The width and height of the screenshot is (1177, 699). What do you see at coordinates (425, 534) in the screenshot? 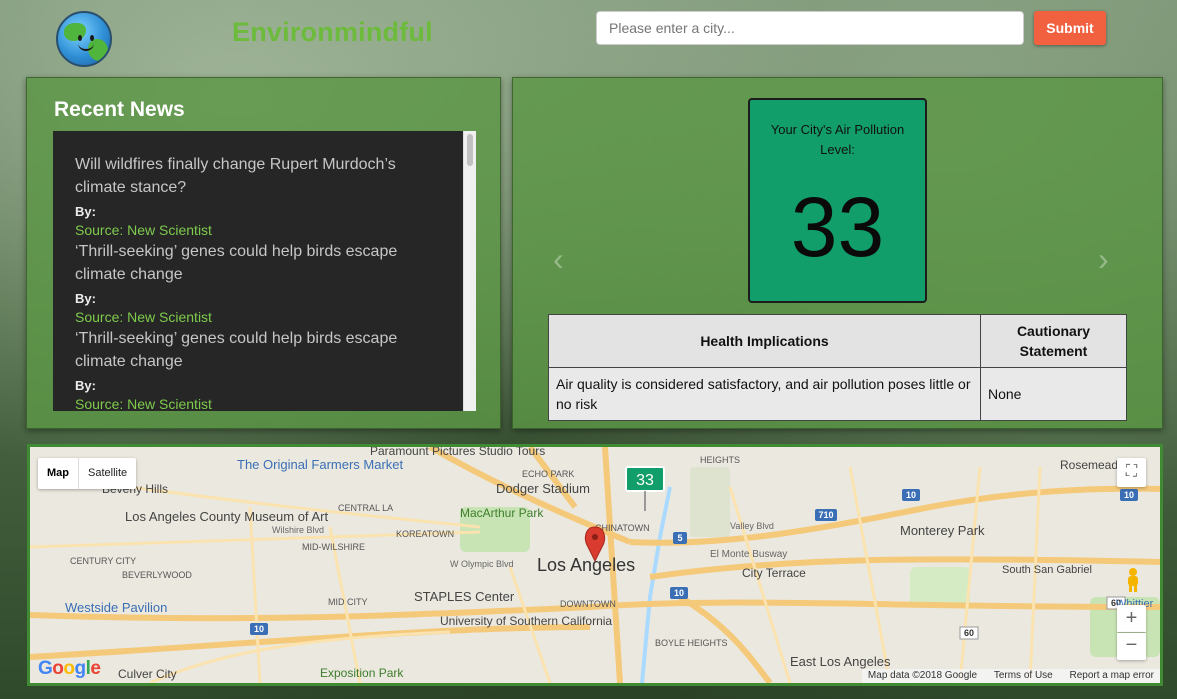
I see `map-label-koreatown: KOREATOWN` at bounding box center [425, 534].